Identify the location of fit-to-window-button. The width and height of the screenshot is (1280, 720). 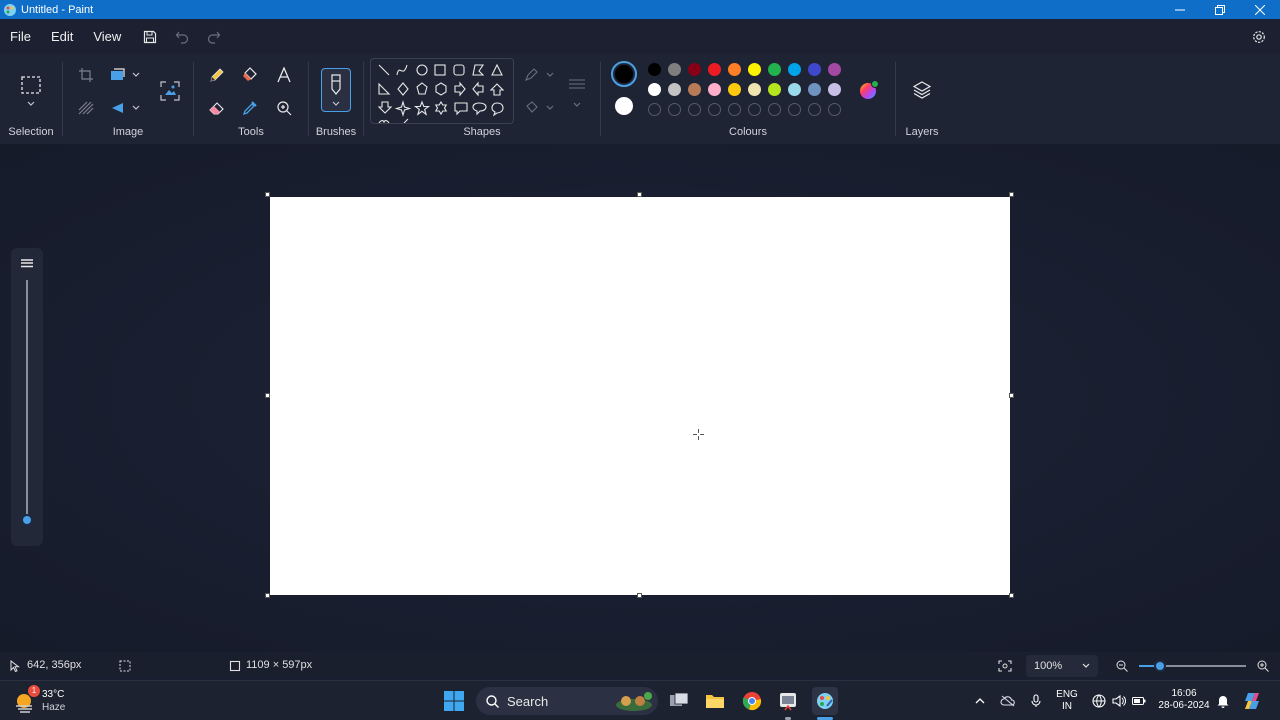
(1005, 666).